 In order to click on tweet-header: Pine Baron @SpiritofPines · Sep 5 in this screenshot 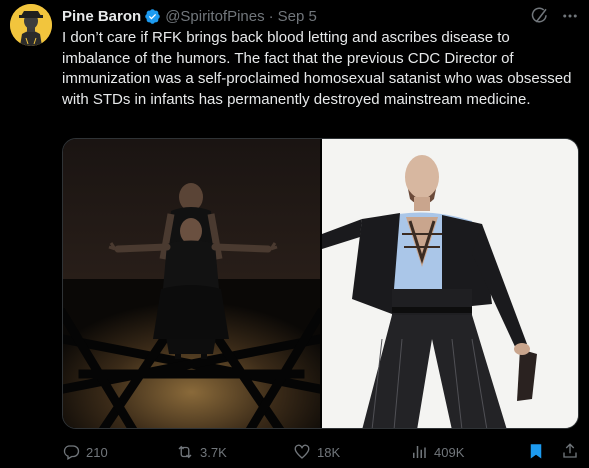, I will do `click(320, 16)`.